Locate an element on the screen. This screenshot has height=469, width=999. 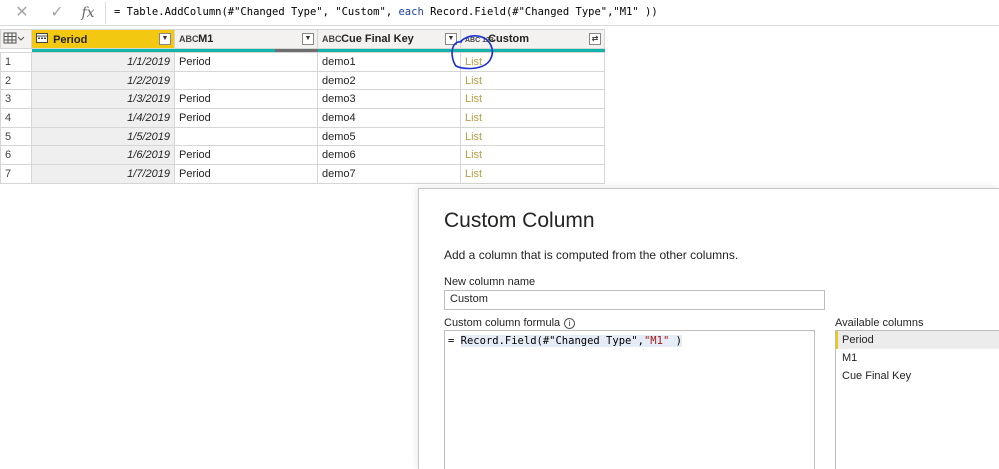
cell-cue-final-key: demo5 is located at coordinates (389, 136).